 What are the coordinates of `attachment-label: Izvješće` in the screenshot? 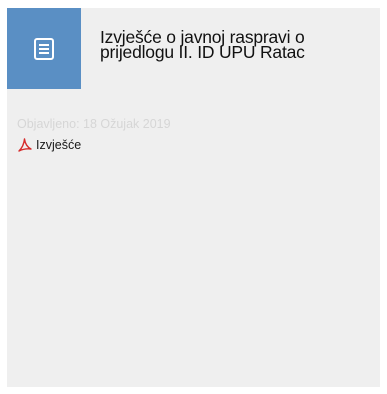 It's located at (59, 145).